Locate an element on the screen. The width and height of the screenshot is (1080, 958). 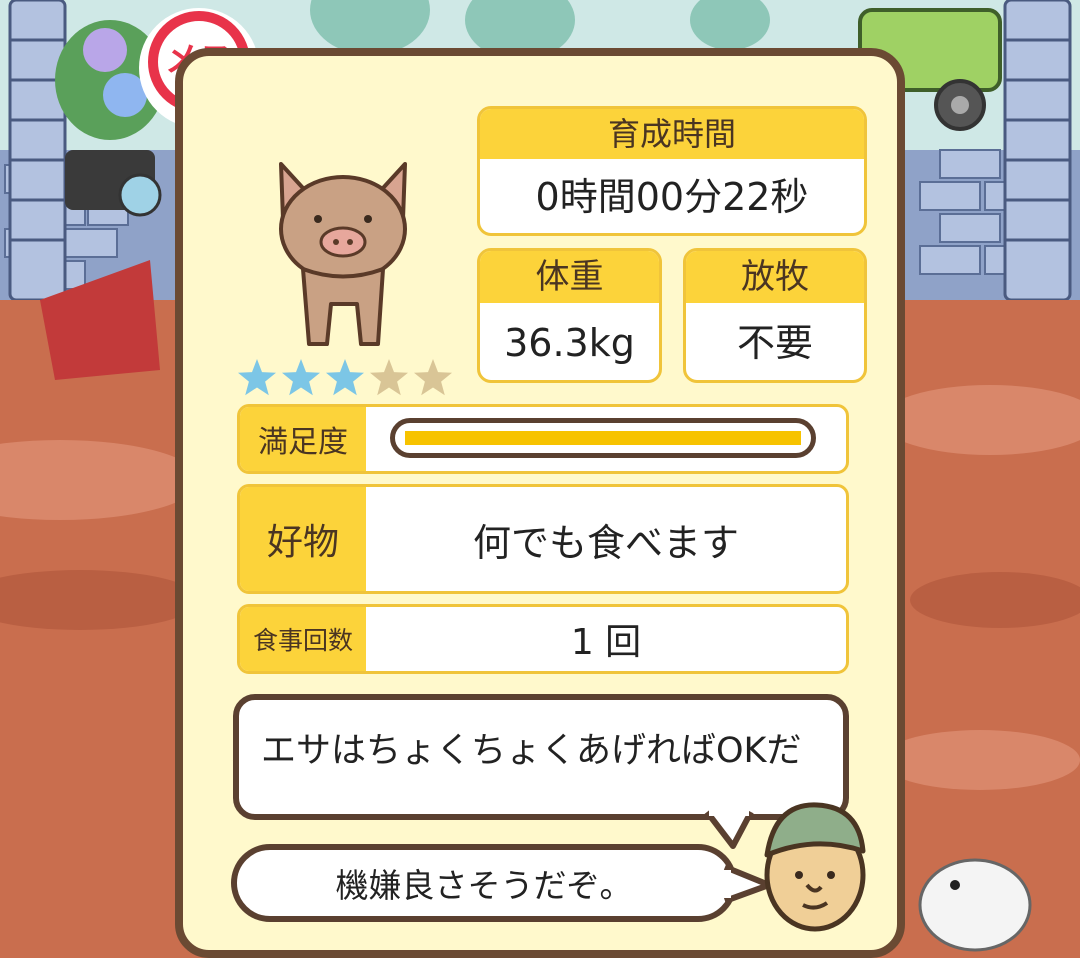
weight-value: 36.3kg is located at coordinates (569, 343).